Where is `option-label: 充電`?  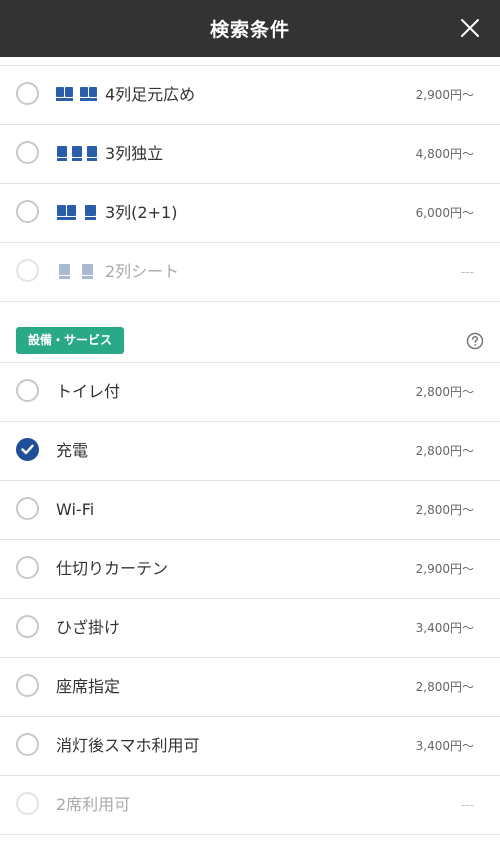
option-label: 充電 is located at coordinates (72, 450).